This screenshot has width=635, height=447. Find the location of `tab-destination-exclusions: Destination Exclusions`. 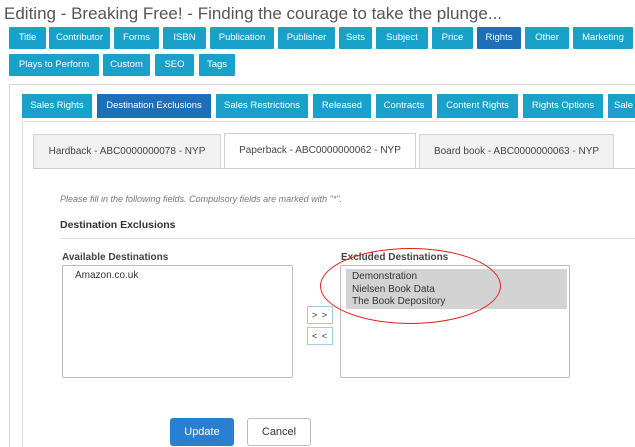

tab-destination-exclusions: Destination Exclusions is located at coordinates (154, 106).